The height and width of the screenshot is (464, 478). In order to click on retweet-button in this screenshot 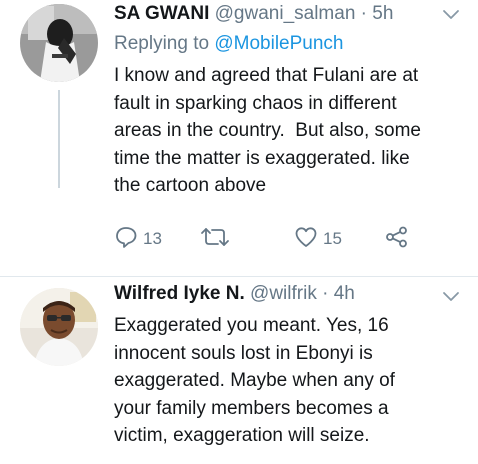, I will do `click(215, 239)`.